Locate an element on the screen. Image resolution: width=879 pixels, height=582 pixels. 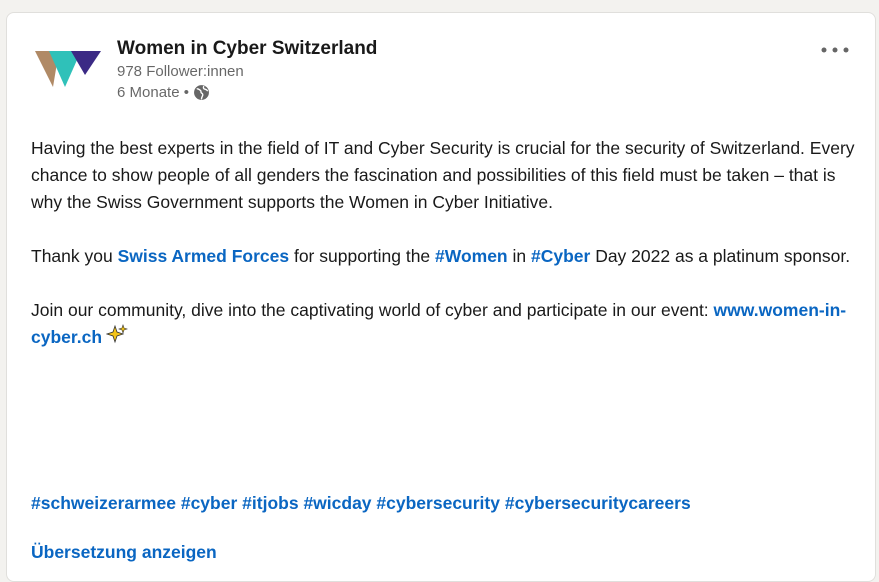
more-horizontal-icon is located at coordinates (835, 50).